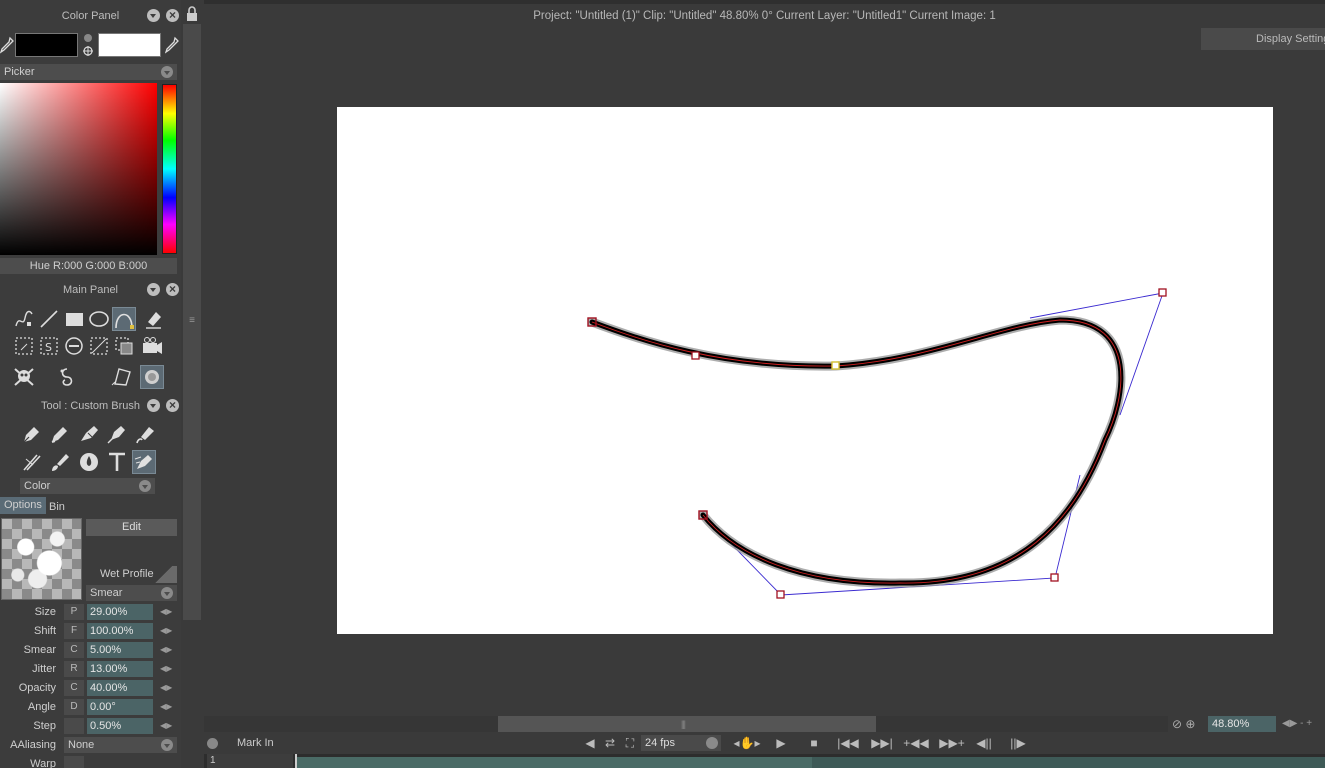 The height and width of the screenshot is (768, 1325). I want to click on modifier-button: R, so click(74, 669).